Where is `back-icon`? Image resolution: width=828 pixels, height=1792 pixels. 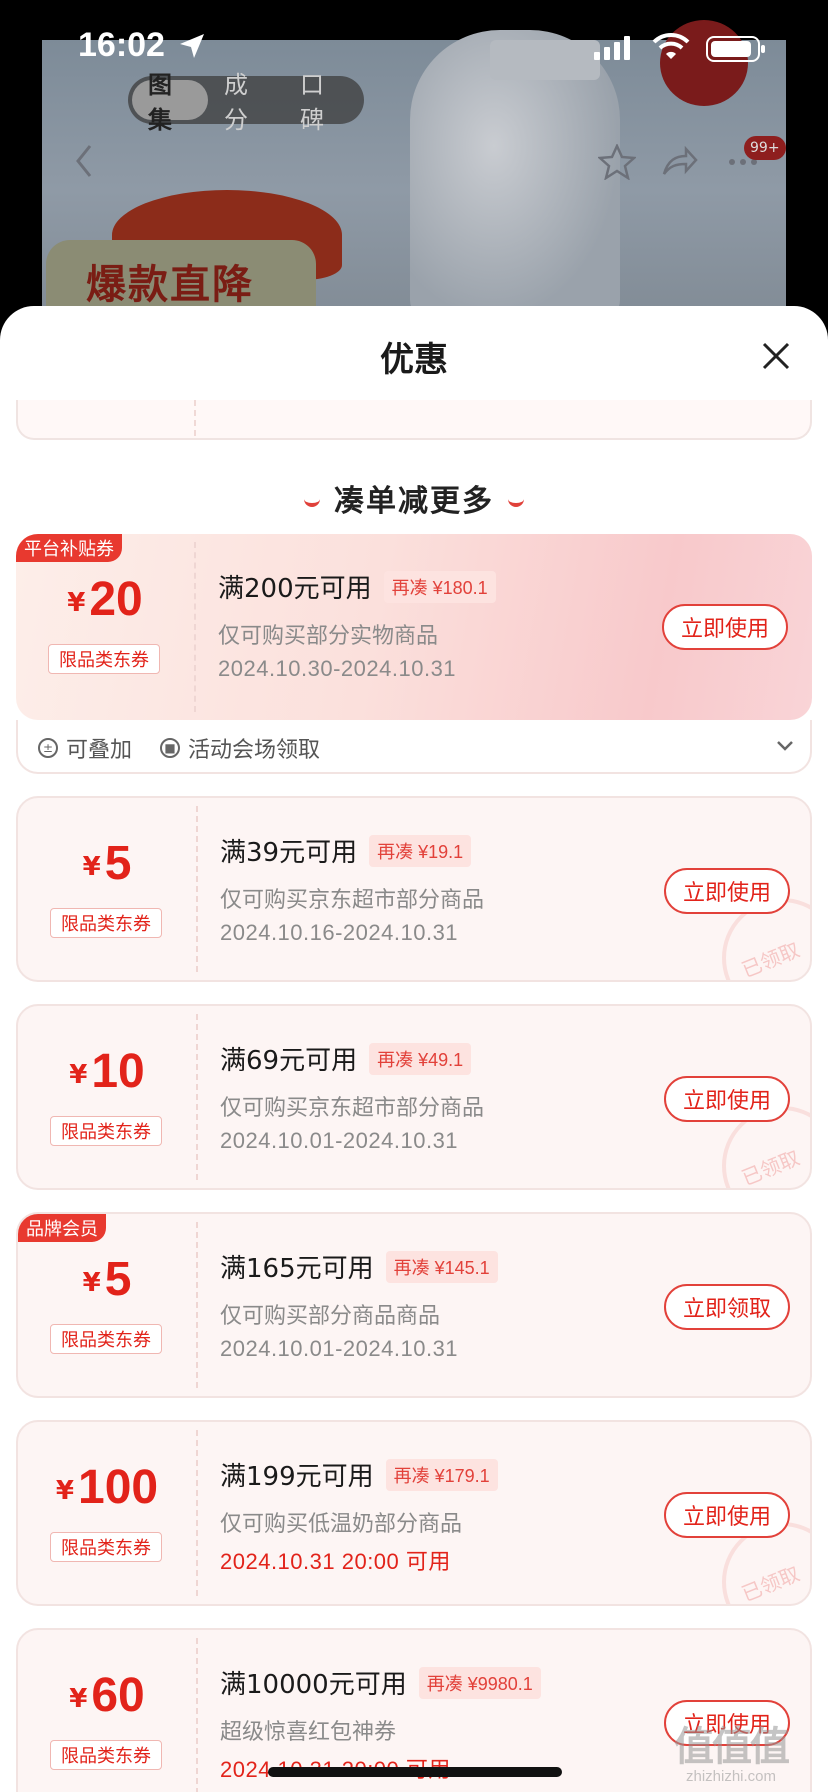
back-icon is located at coordinates (84, 161).